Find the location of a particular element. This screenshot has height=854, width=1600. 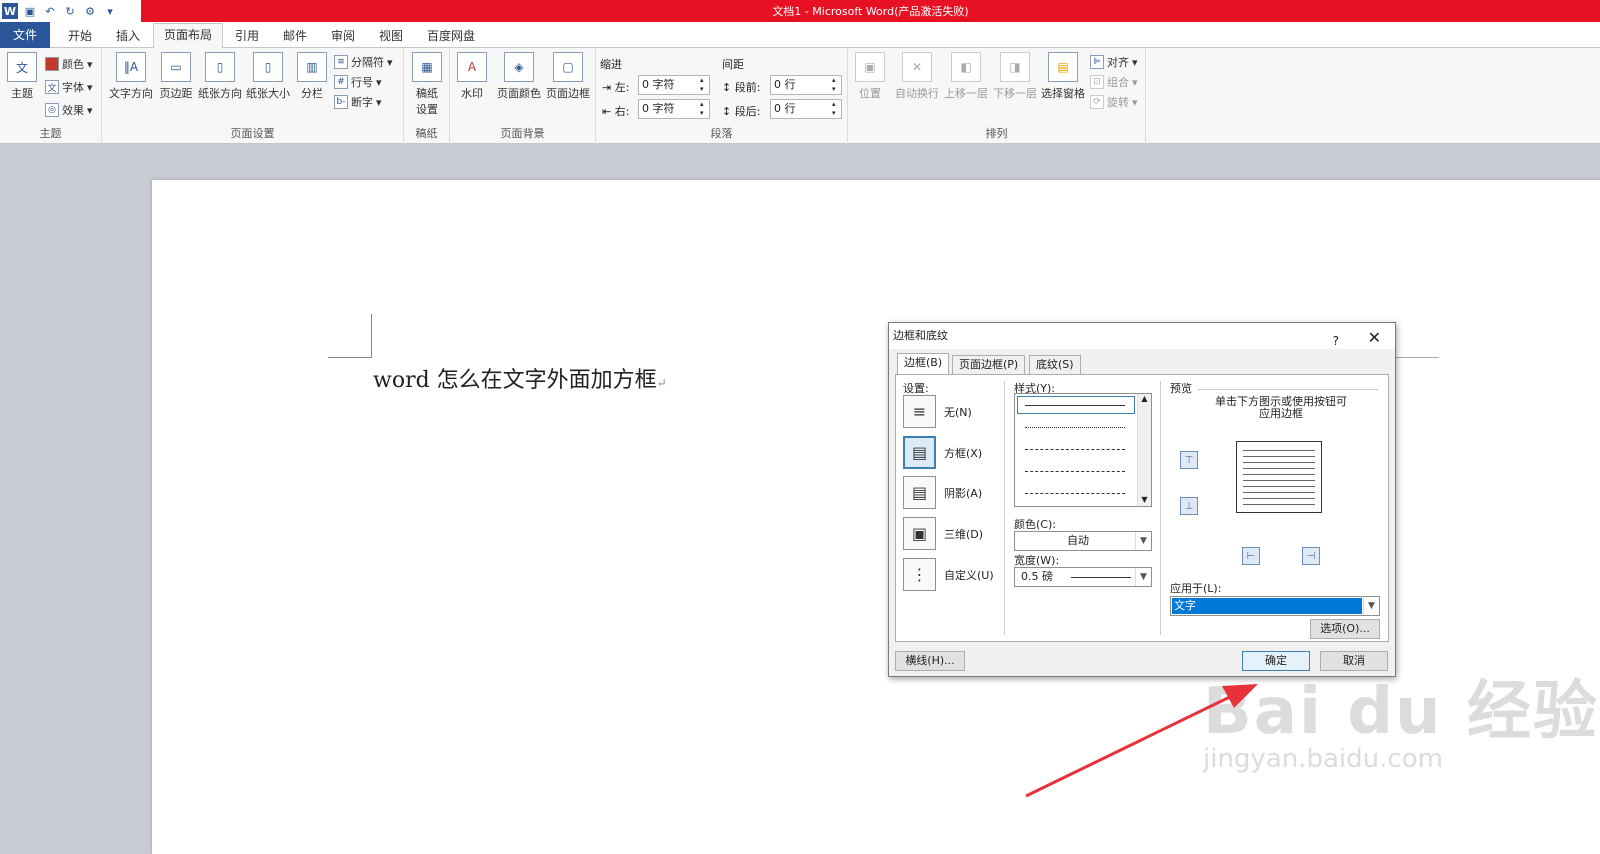

annotation-arrow is located at coordinates (1141, 741).